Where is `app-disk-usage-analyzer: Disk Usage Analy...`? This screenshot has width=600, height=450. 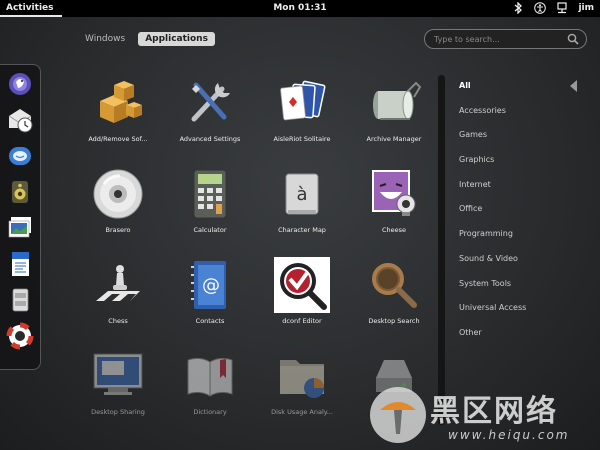
app-disk-usage-analyzer: Disk Usage Analy... is located at coordinates (302, 382).